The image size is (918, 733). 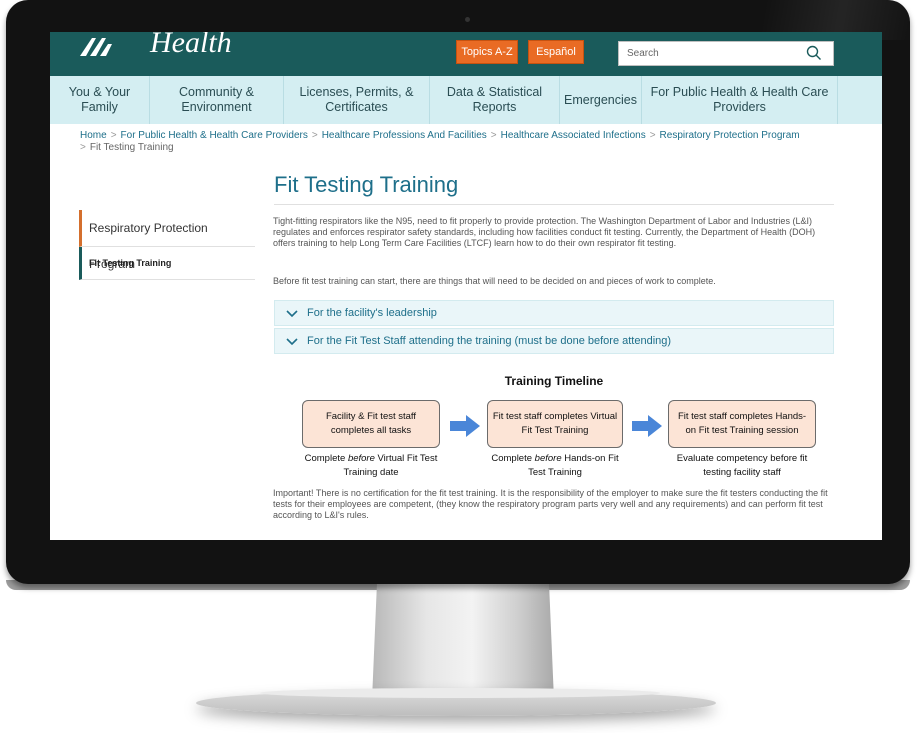 What do you see at coordinates (556, 52) in the screenshot?
I see `espanol-button: Español` at bounding box center [556, 52].